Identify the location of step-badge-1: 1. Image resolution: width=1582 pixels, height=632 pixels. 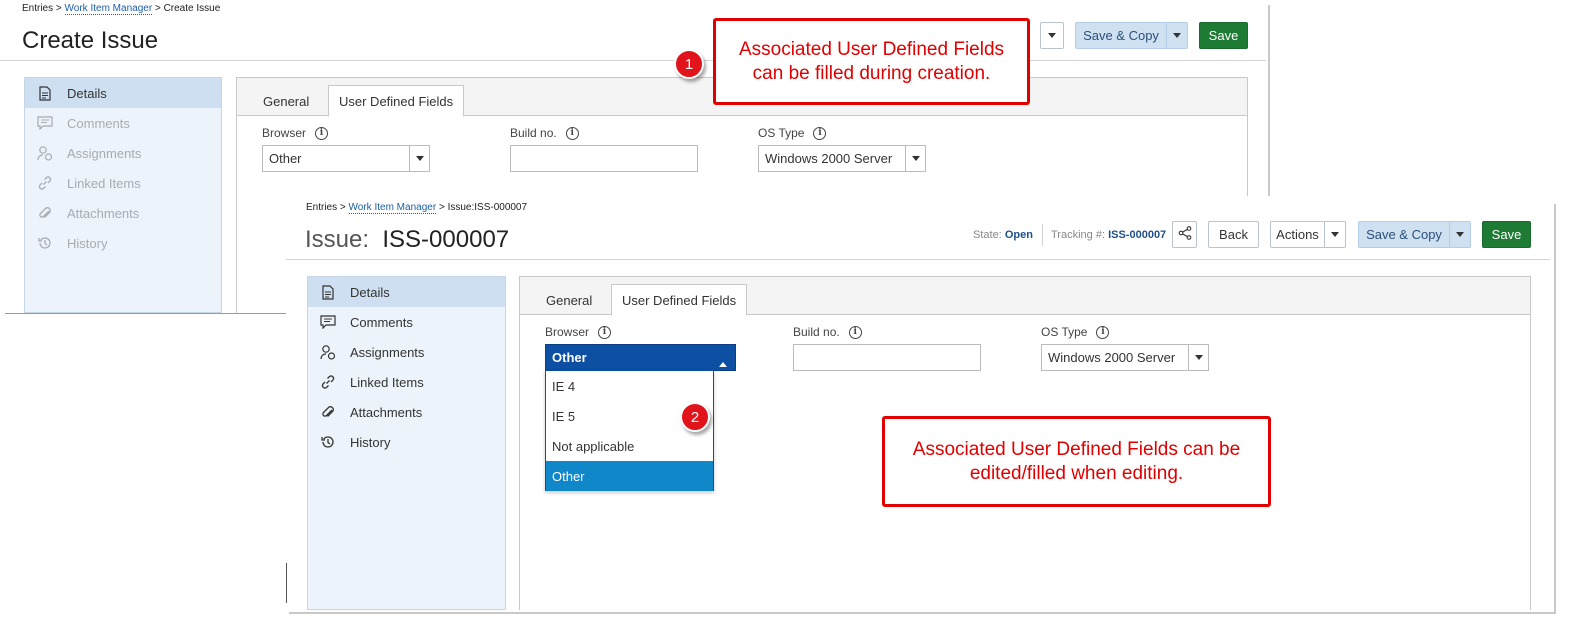
(689, 64).